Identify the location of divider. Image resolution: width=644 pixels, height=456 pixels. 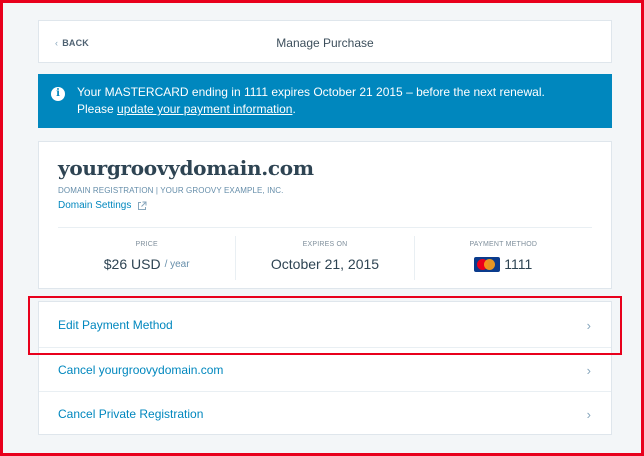
(325, 227).